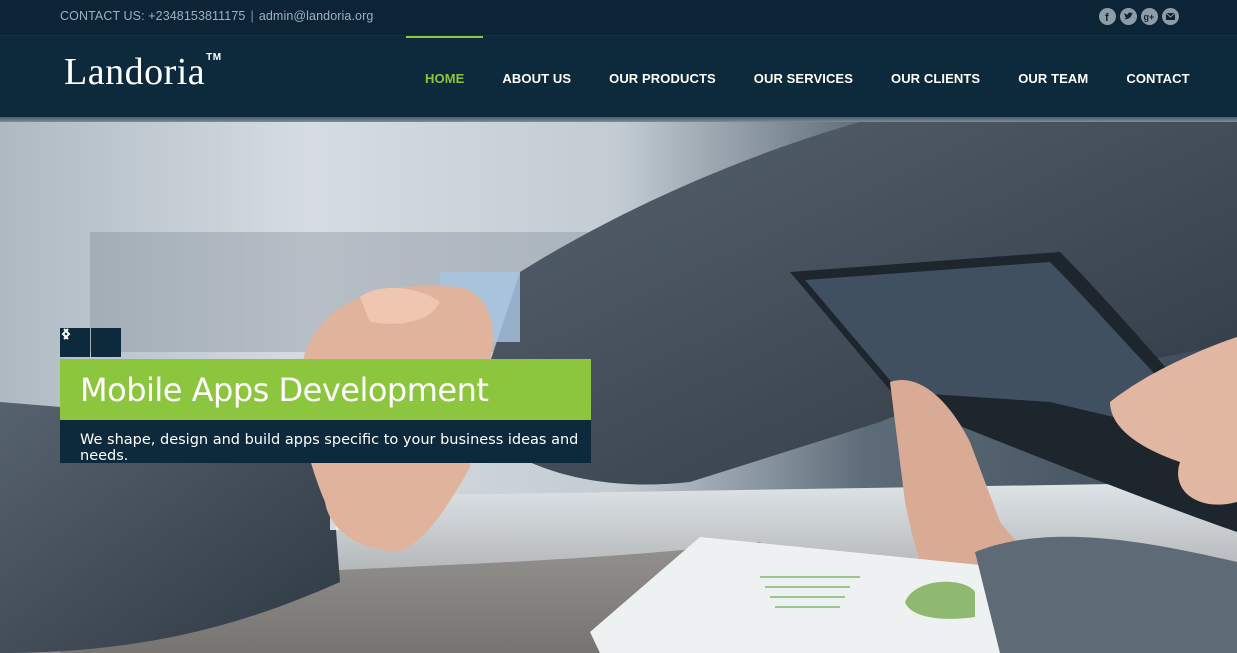 The image size is (1237, 653). I want to click on google-plus-icon: g+, so click(1149, 16).